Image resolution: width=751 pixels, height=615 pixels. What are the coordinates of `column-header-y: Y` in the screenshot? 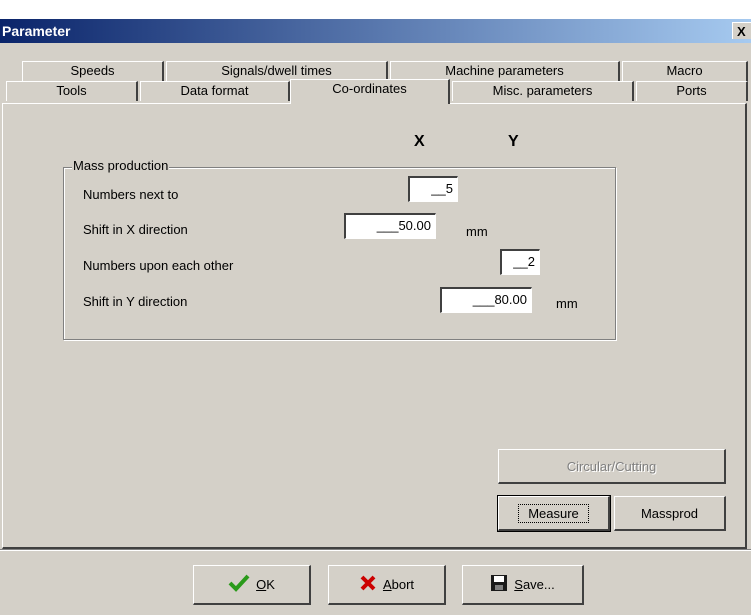 It's located at (513, 141).